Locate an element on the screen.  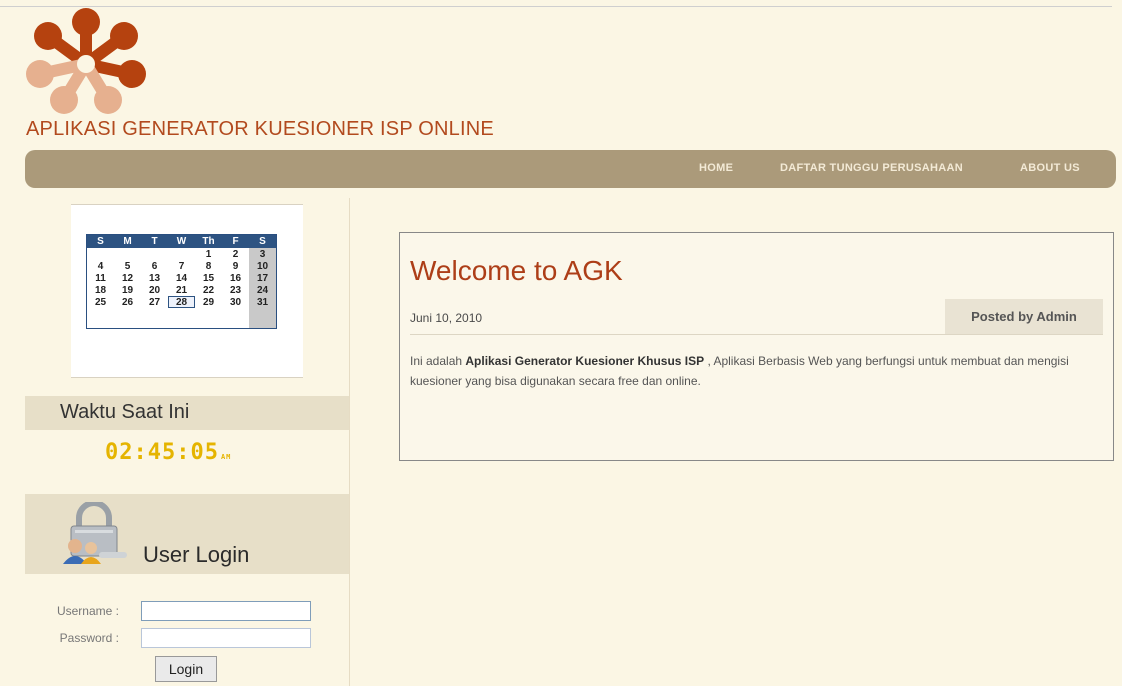
calendar-day: 21 is located at coordinates (181, 290).